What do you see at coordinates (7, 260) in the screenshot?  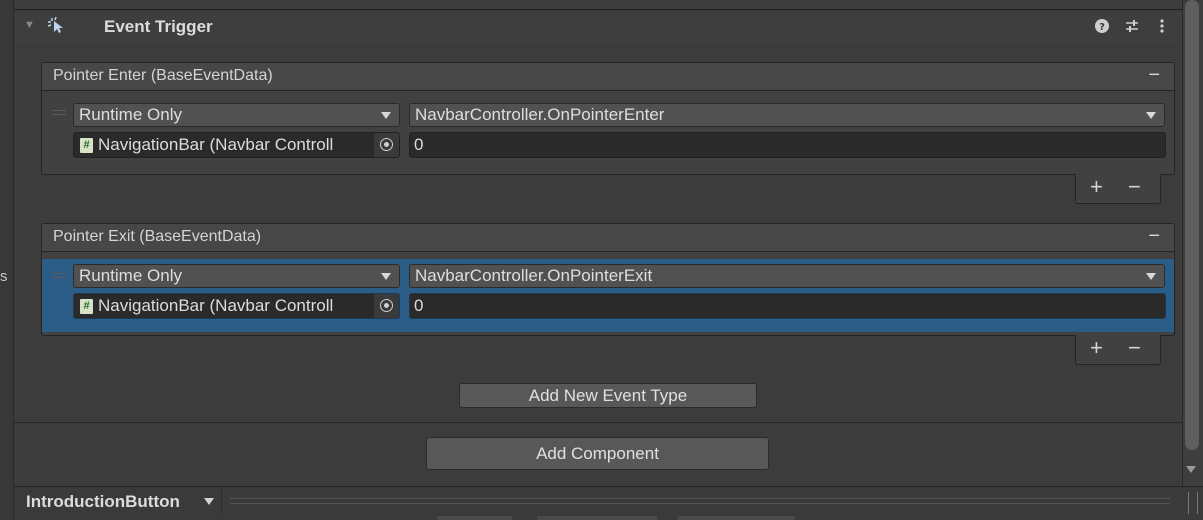 I see `left-gutter` at bounding box center [7, 260].